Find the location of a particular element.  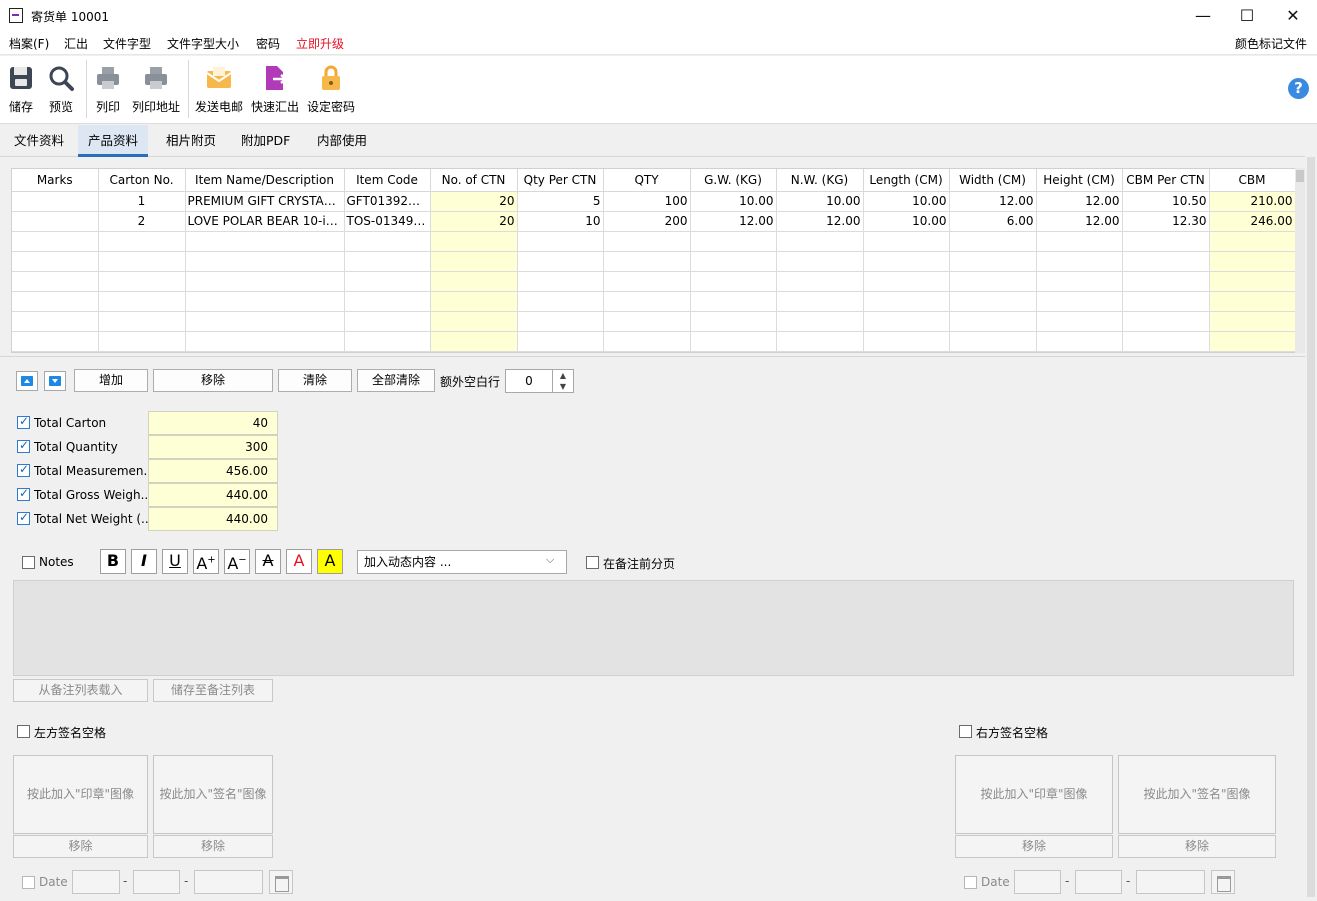

right-signature-remove-button: 移除 is located at coordinates (1197, 846).